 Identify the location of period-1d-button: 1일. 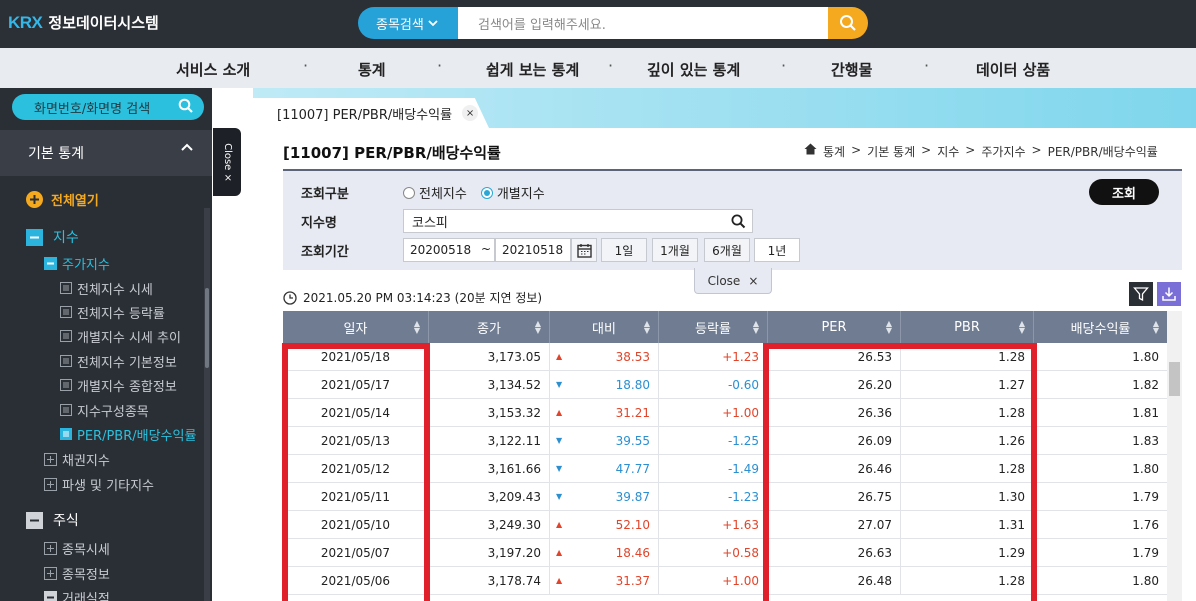
(624, 250).